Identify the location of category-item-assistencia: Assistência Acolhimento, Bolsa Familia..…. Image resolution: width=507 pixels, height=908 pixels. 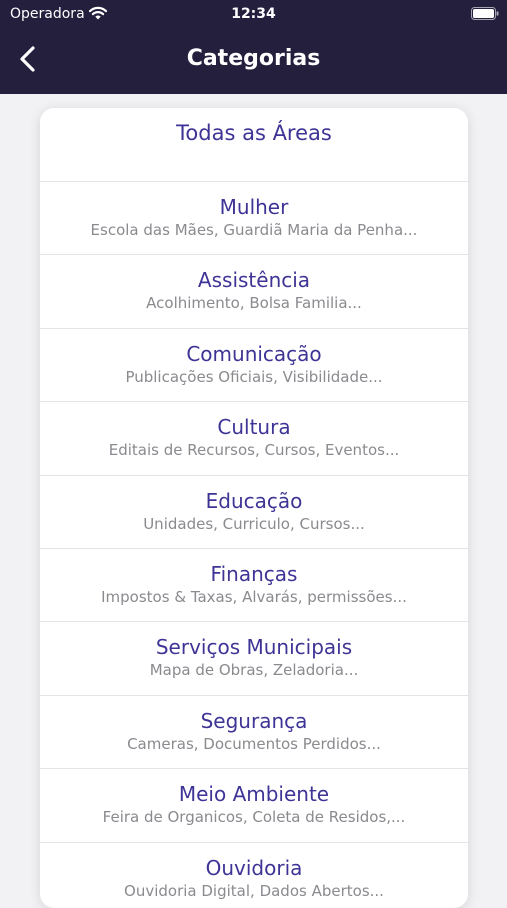
(254, 290).